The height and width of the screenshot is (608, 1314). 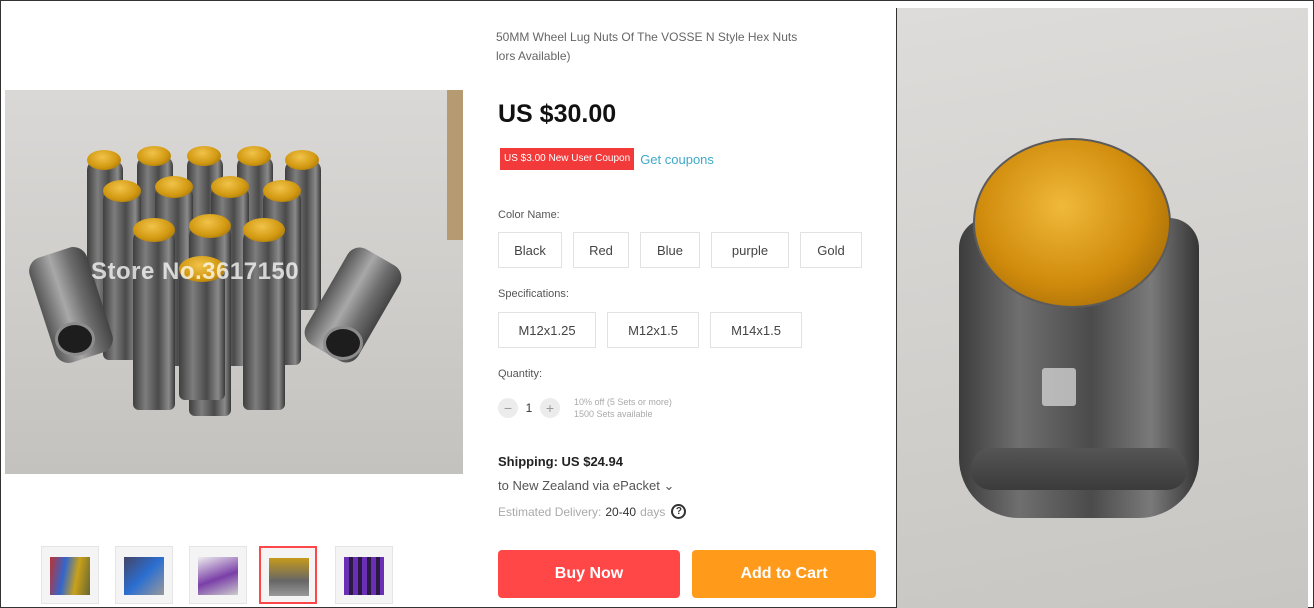 What do you see at coordinates (653, 330) in the screenshot?
I see `spec-option-m12x1-5: M12x1.5` at bounding box center [653, 330].